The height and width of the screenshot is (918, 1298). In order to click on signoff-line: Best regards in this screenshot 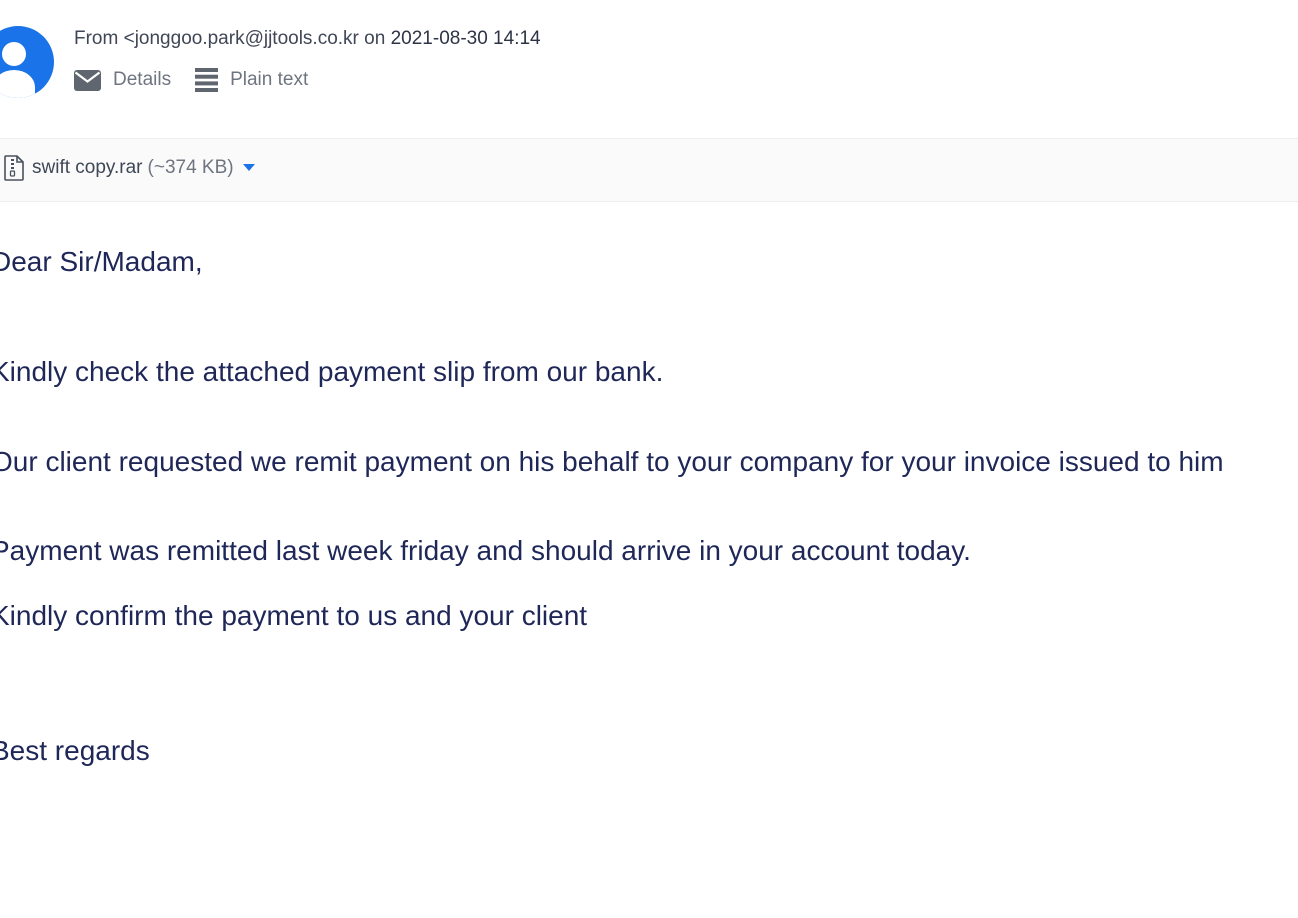, I will do `click(75, 750)`.